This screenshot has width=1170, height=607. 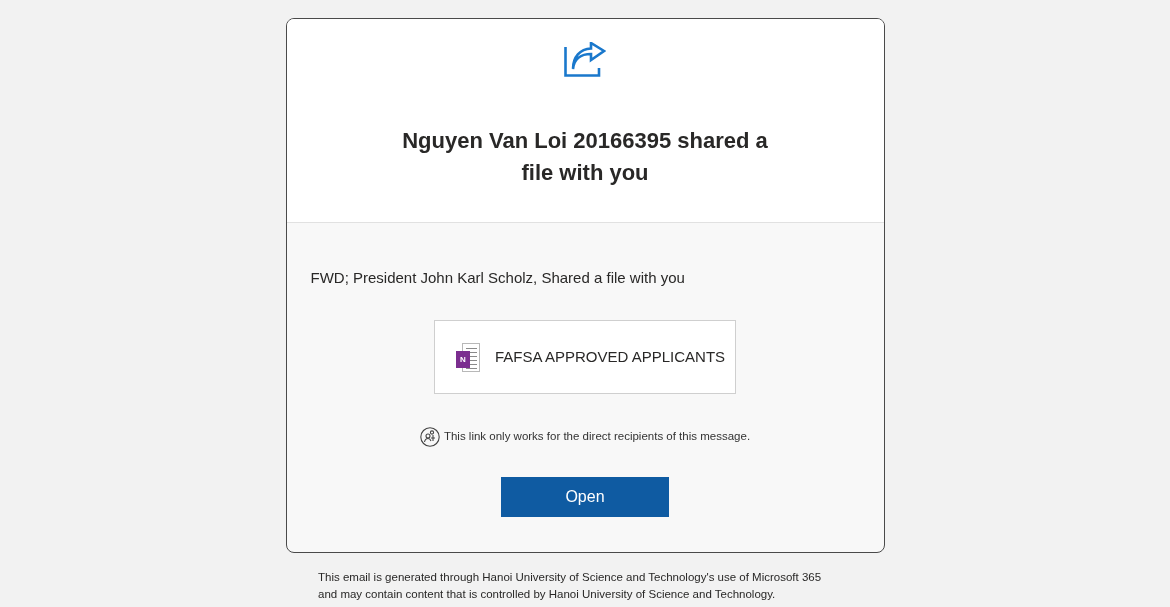 I want to click on open-button: Open, so click(x=585, y=497).